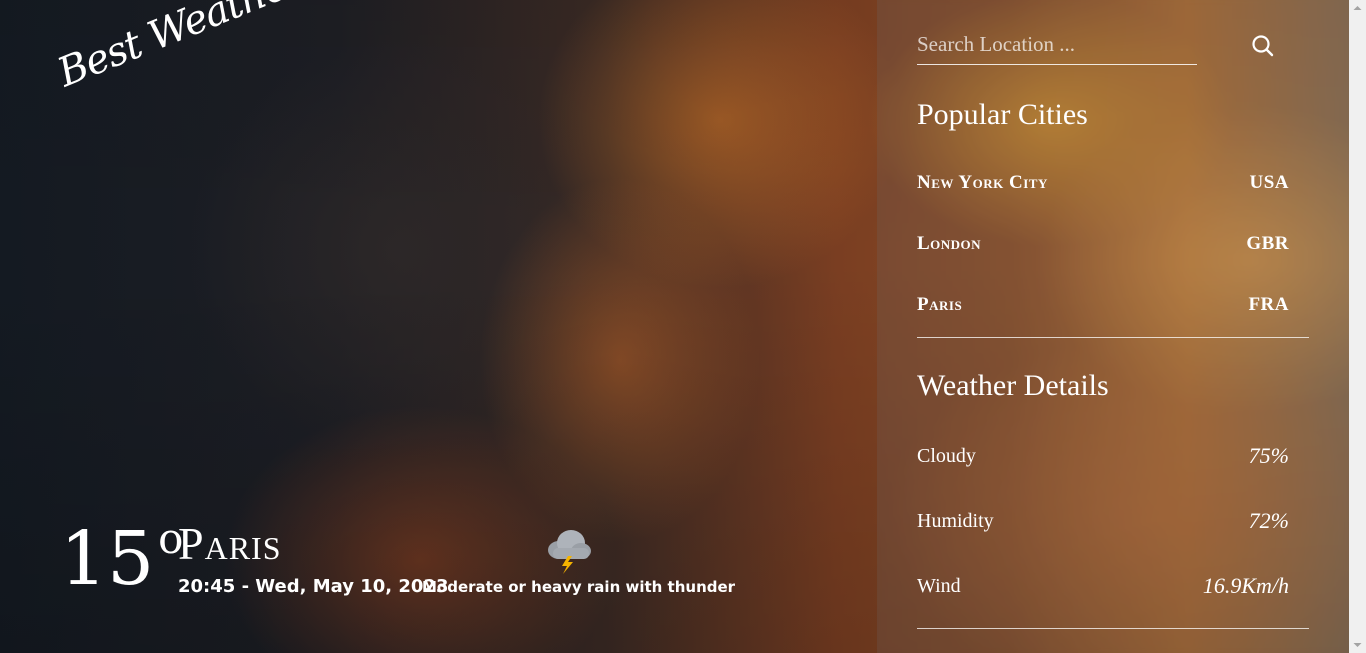  What do you see at coordinates (1002, 114) in the screenshot?
I see `popular-cities-title: Popular Cities` at bounding box center [1002, 114].